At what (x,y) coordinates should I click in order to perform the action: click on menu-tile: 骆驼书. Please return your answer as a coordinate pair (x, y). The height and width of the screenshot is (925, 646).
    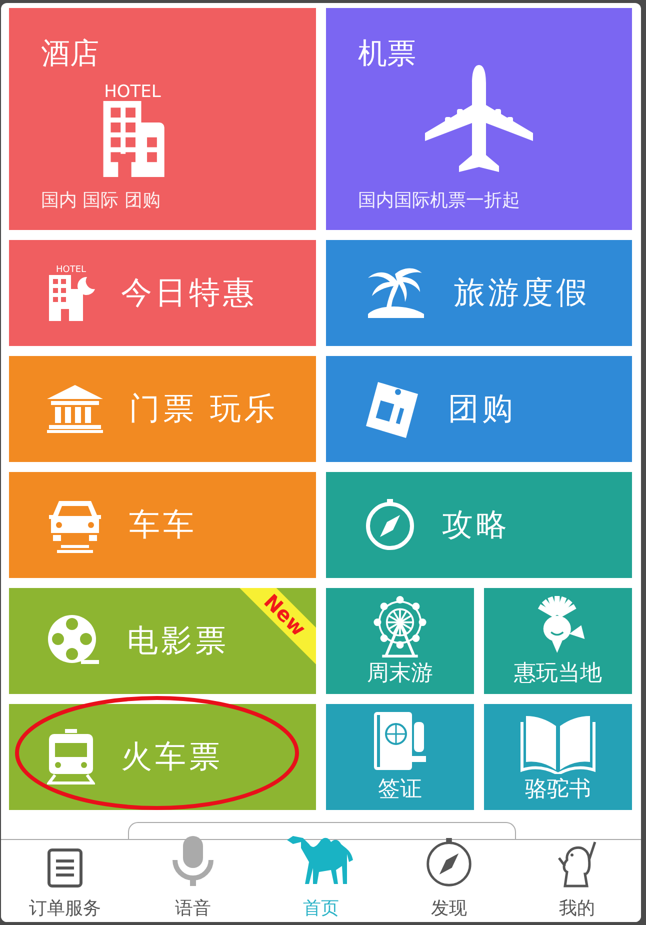
    Looking at the image, I should click on (558, 757).